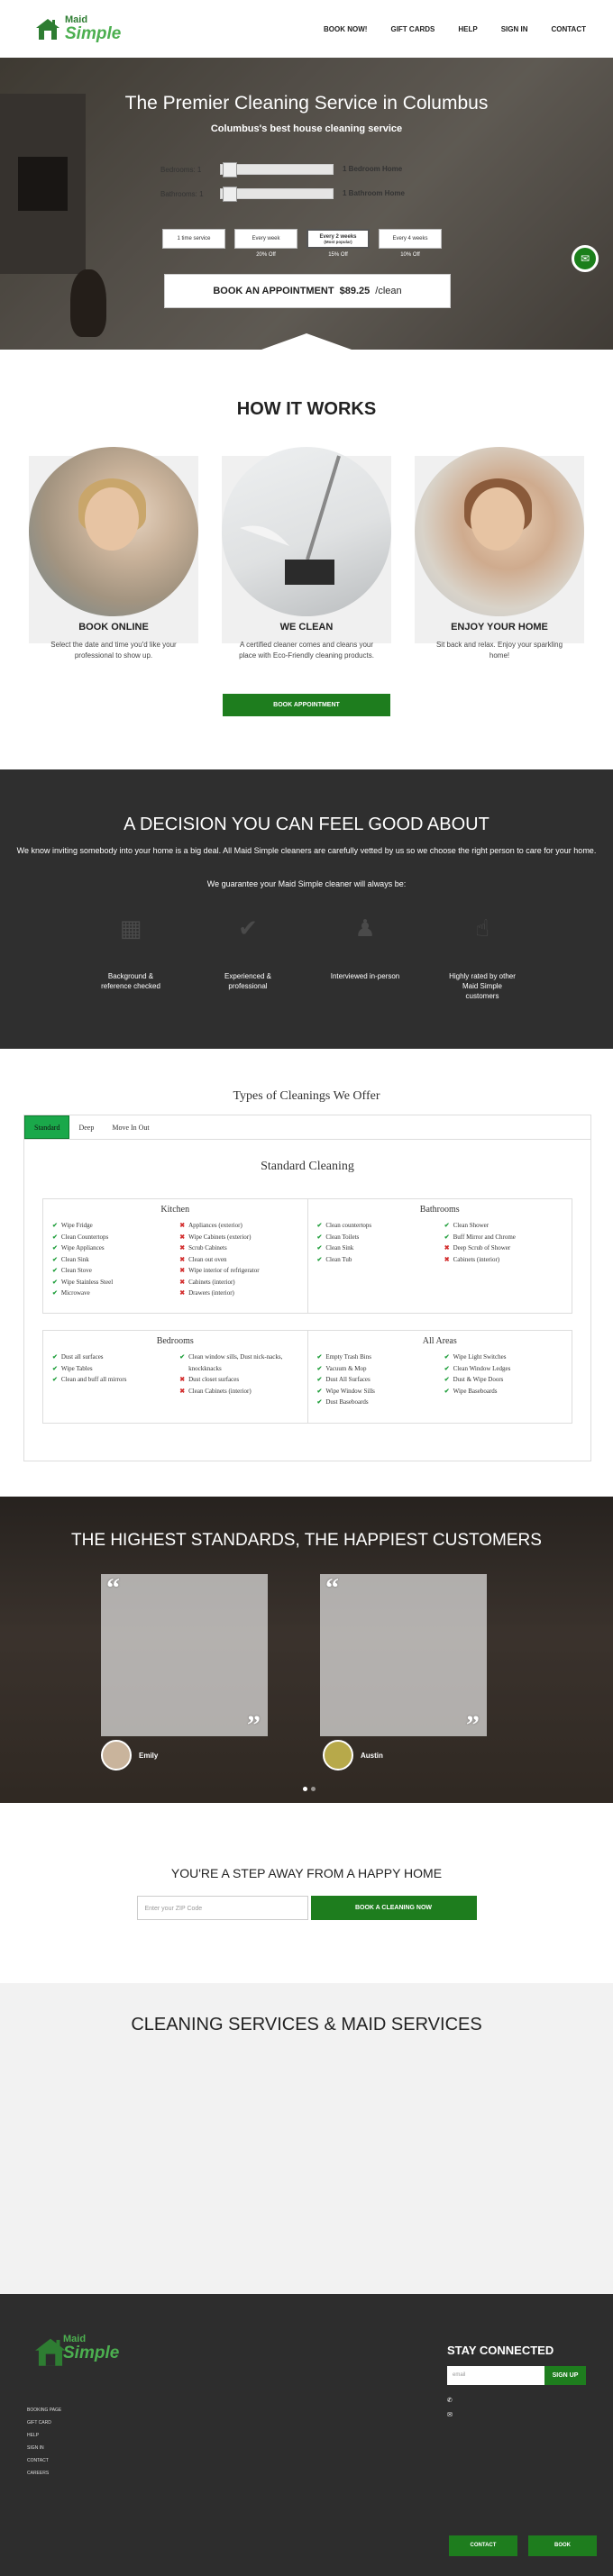  What do you see at coordinates (338, 241) in the screenshot?
I see `frequency-sub: (Most popular)` at bounding box center [338, 241].